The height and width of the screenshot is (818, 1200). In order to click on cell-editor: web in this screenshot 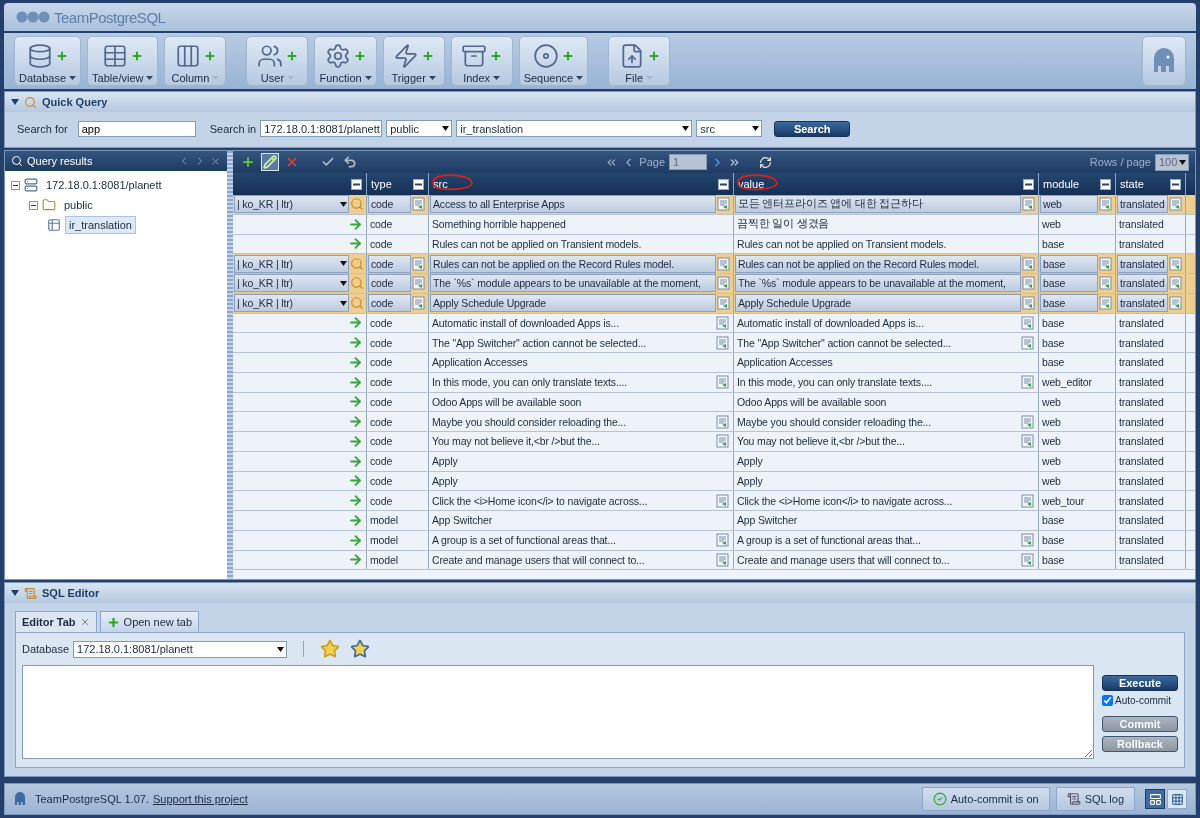, I will do `click(1069, 204)`.